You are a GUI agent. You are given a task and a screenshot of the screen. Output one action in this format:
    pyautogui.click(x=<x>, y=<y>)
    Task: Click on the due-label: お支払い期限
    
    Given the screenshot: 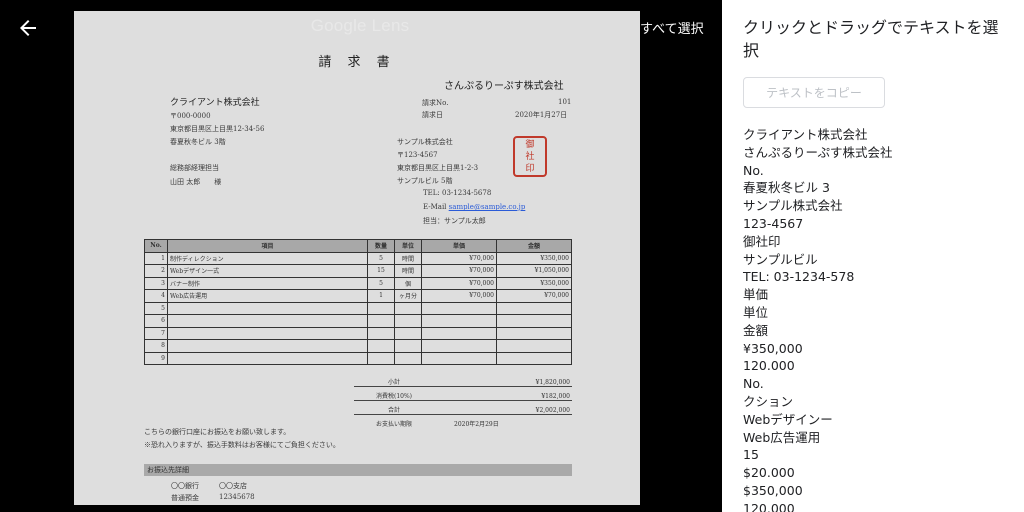 What is the action you would take?
    pyautogui.click(x=393, y=424)
    